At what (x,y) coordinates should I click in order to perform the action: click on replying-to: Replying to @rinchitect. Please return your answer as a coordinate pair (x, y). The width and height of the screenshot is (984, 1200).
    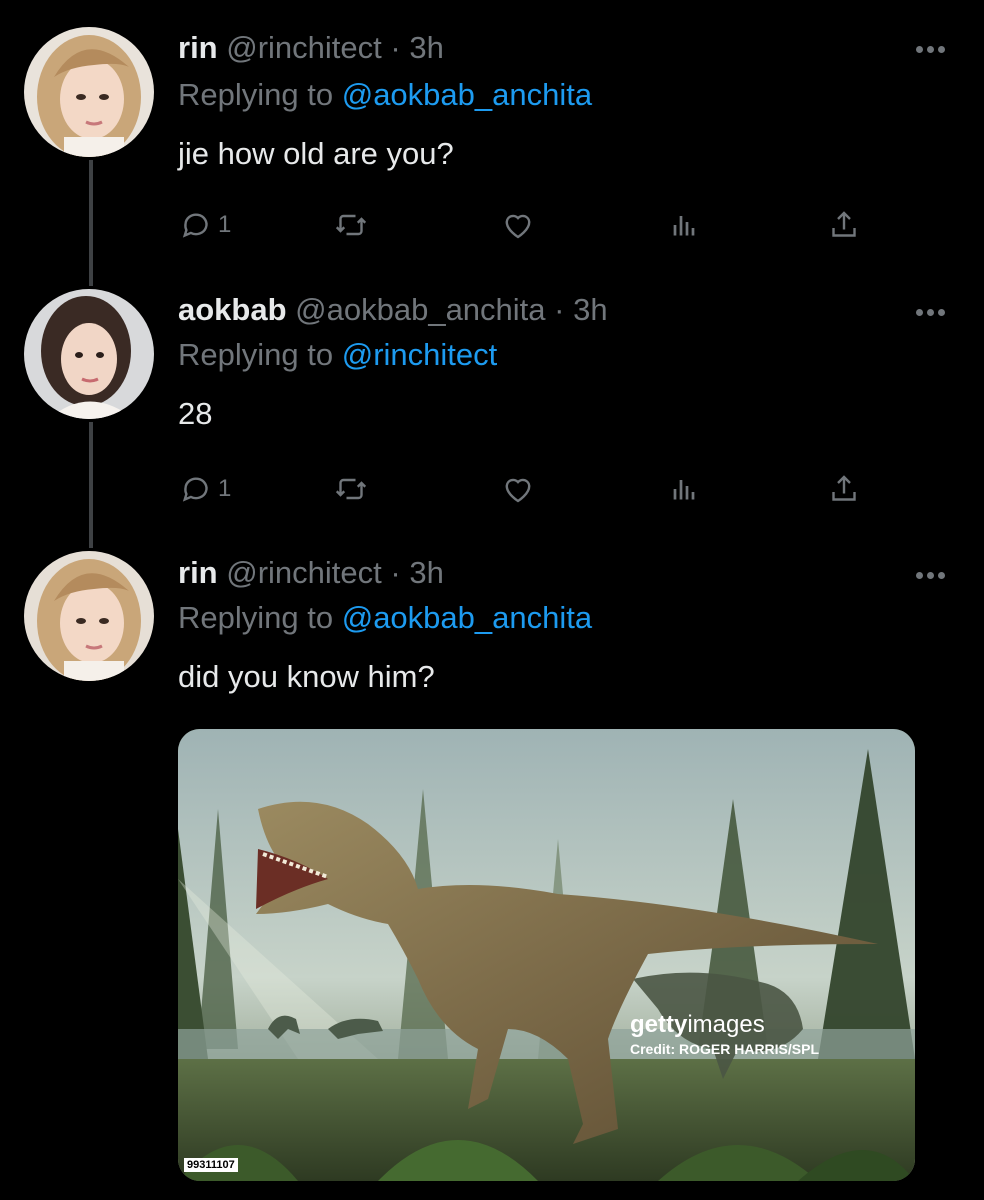
    Looking at the image, I should click on (337, 355).